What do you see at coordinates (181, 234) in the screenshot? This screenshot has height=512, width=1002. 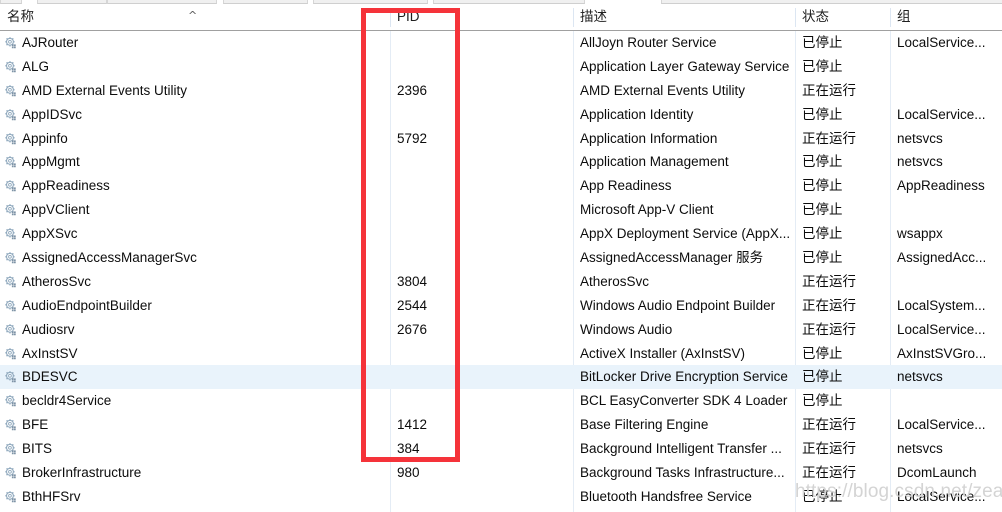 I see `cell-service-name: AppXSvc` at bounding box center [181, 234].